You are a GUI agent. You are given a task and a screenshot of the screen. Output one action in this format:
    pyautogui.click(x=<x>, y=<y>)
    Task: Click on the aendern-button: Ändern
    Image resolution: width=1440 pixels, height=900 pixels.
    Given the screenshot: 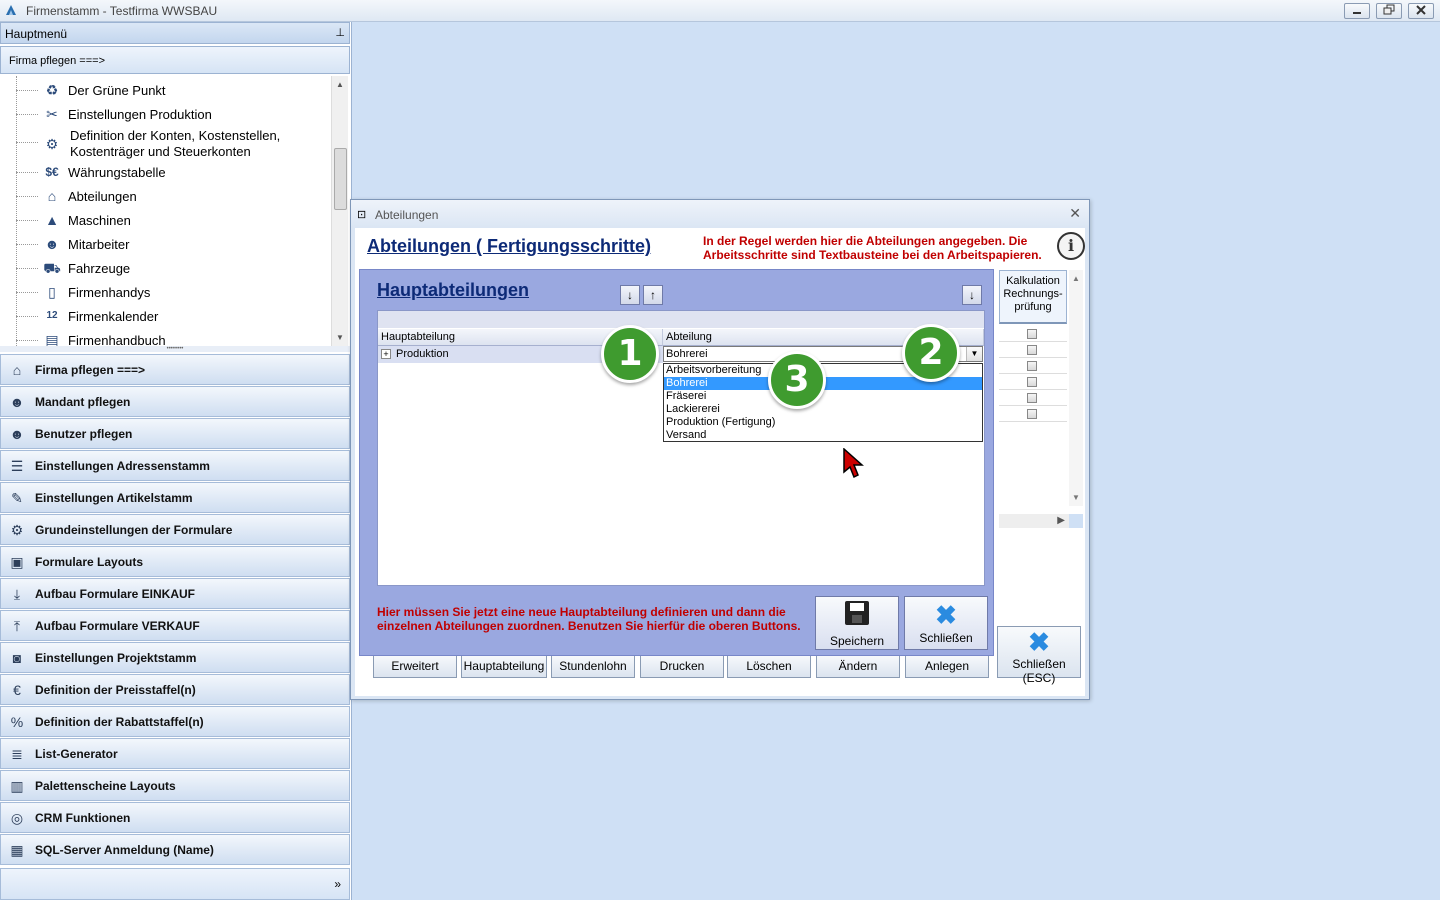 What is the action you would take?
    pyautogui.click(x=858, y=666)
    